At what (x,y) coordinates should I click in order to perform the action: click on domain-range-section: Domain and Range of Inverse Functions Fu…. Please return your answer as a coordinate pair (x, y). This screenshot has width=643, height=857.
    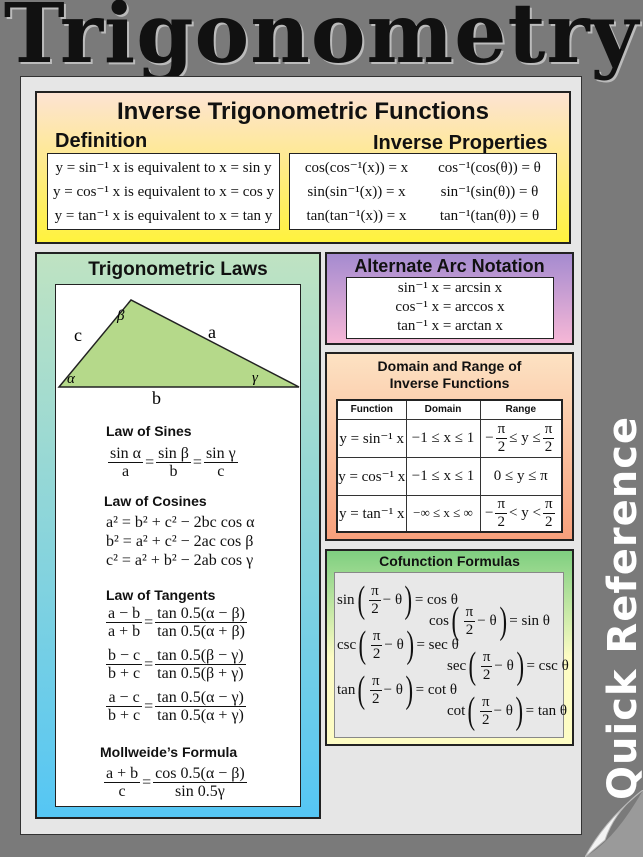
    Looking at the image, I should click on (449, 446).